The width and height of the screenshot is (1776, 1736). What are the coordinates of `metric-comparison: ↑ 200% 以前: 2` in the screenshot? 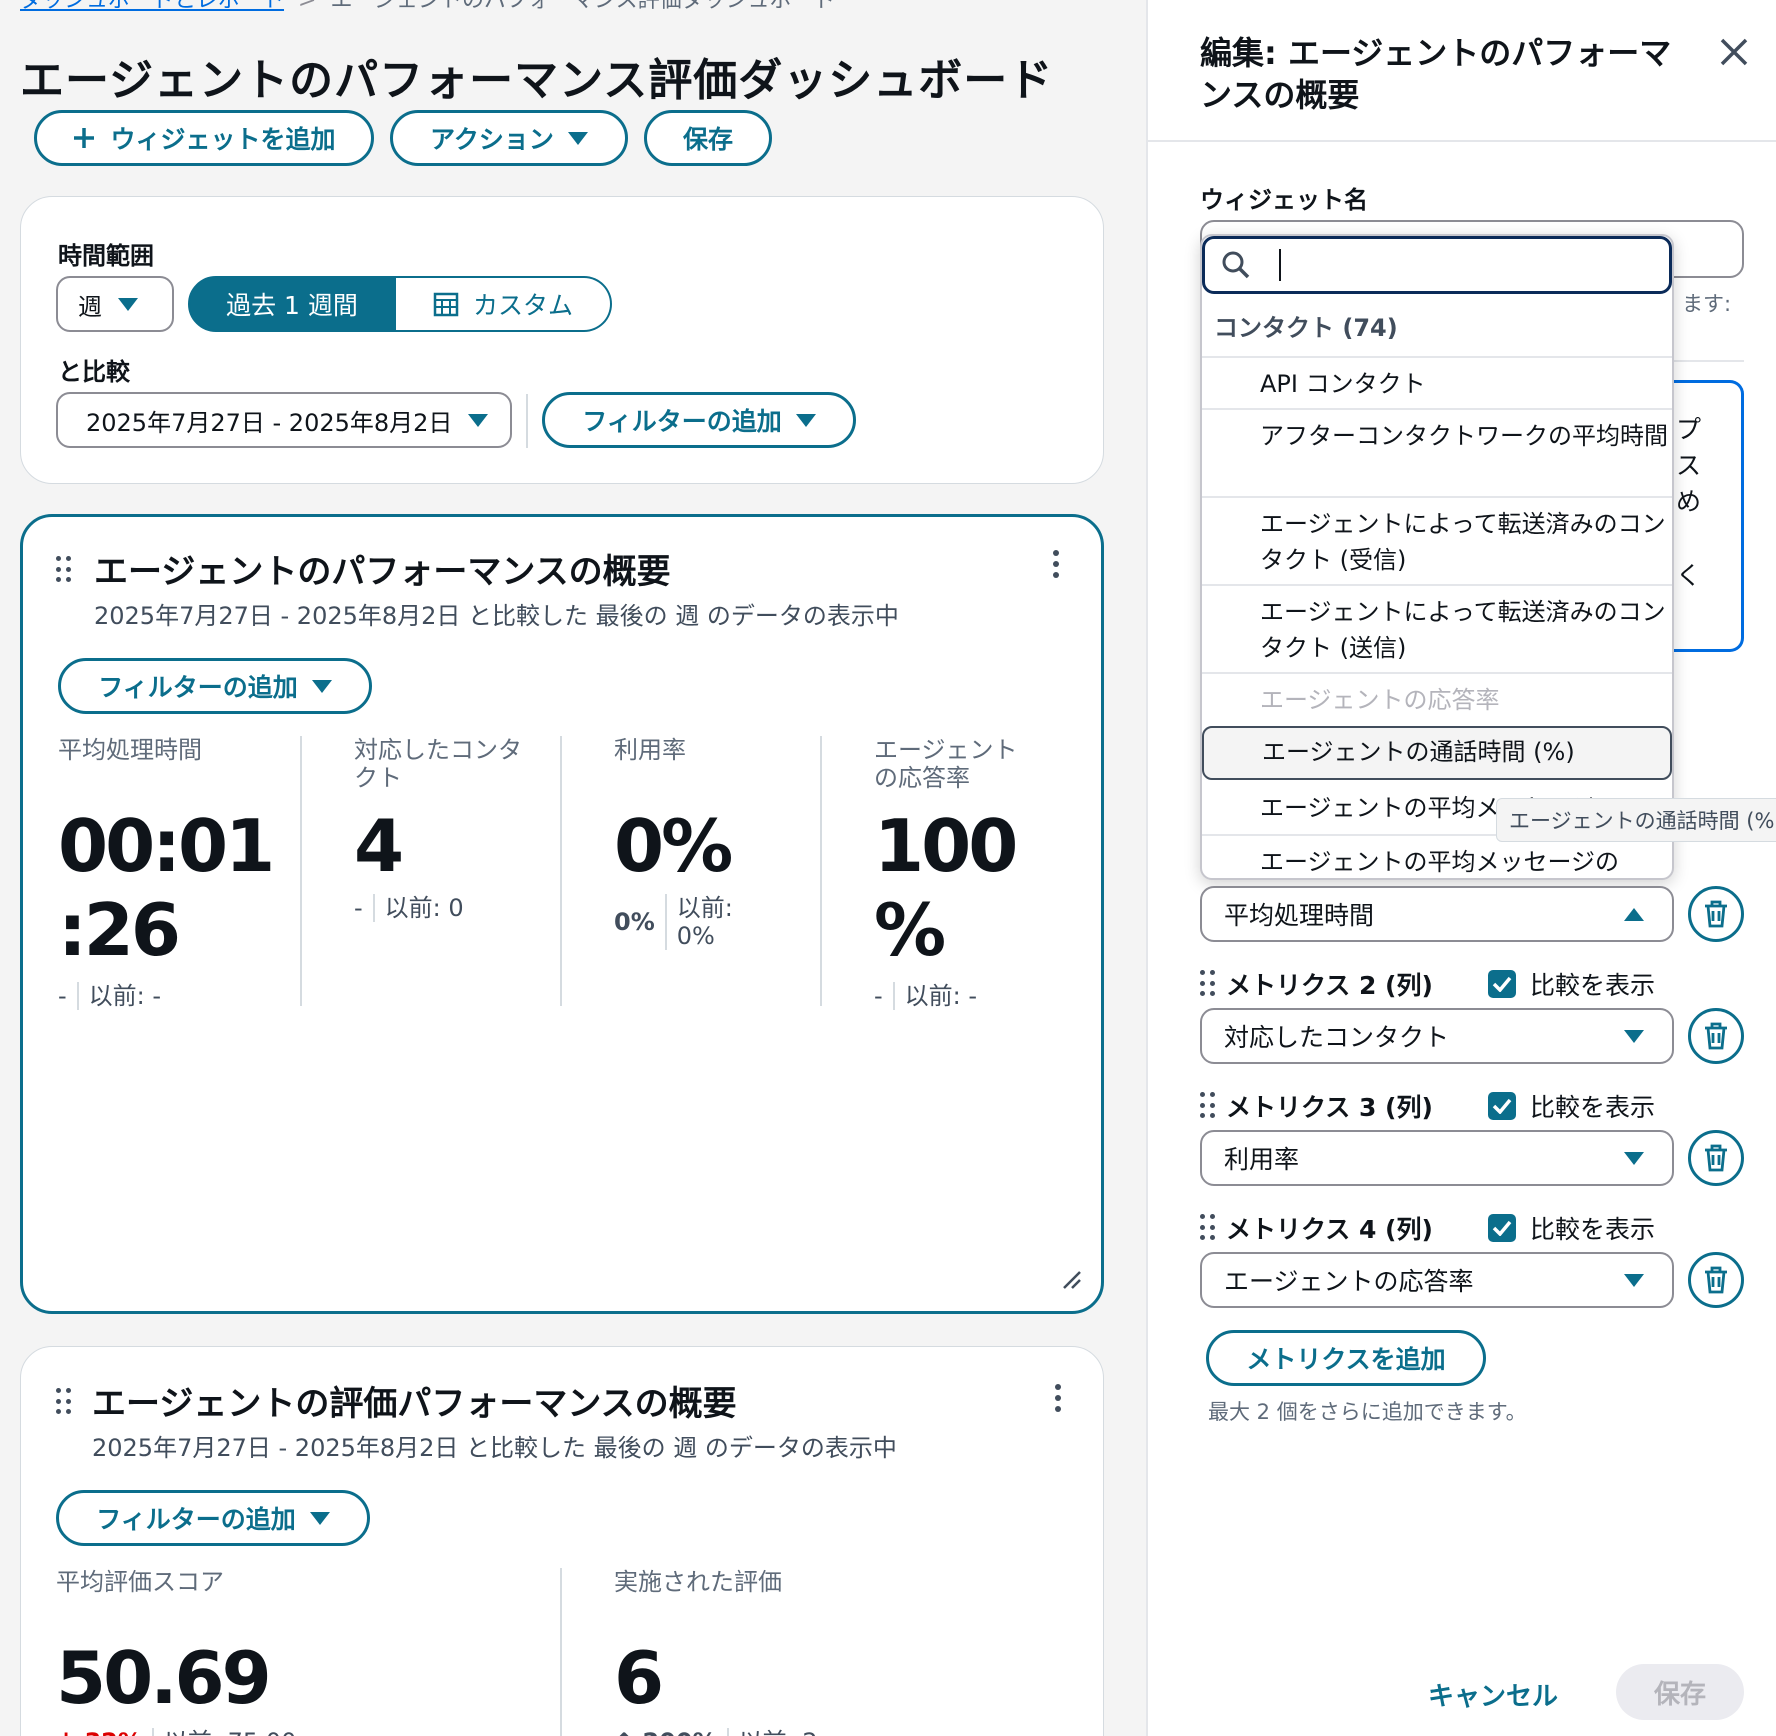 It's located at (834, 1732).